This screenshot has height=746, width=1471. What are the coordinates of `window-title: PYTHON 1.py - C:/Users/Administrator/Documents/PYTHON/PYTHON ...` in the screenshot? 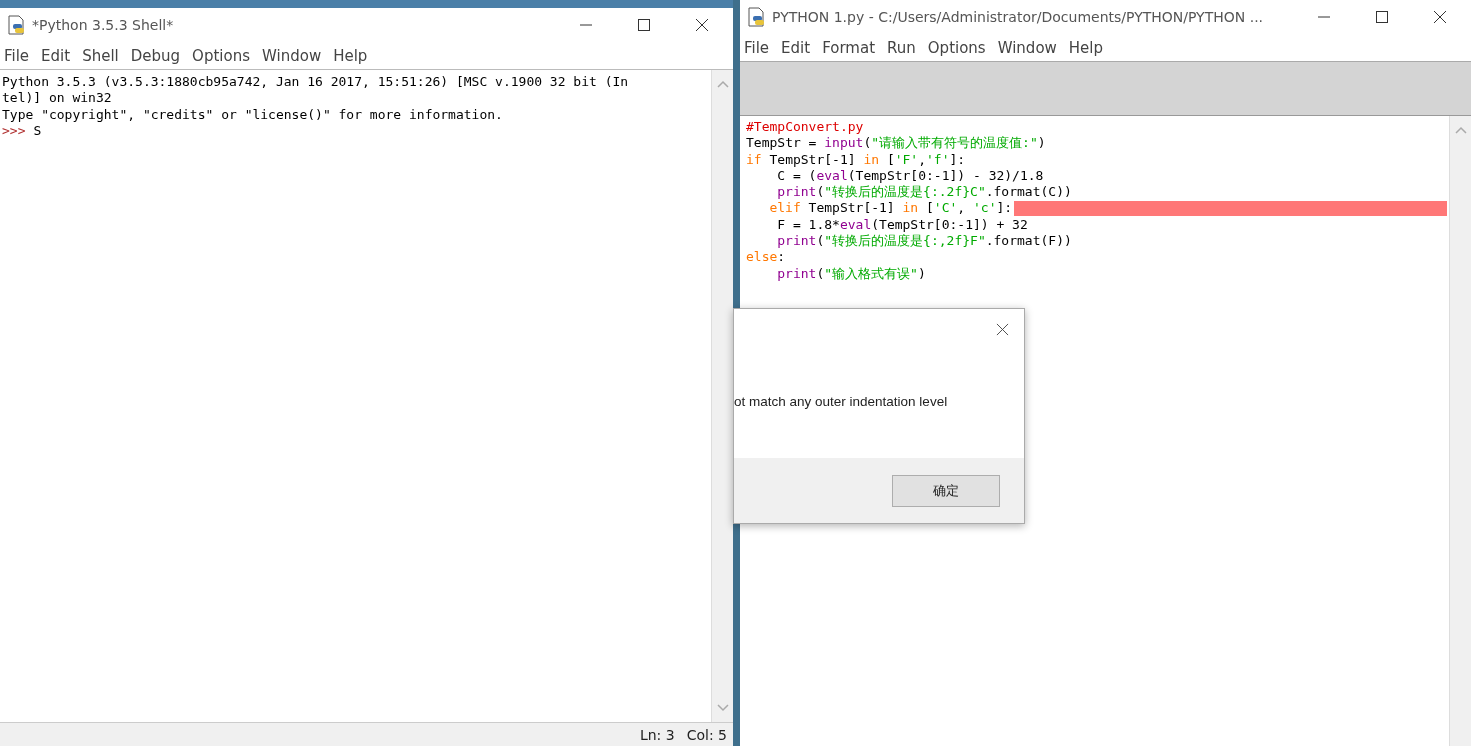 It's located at (1018, 17).